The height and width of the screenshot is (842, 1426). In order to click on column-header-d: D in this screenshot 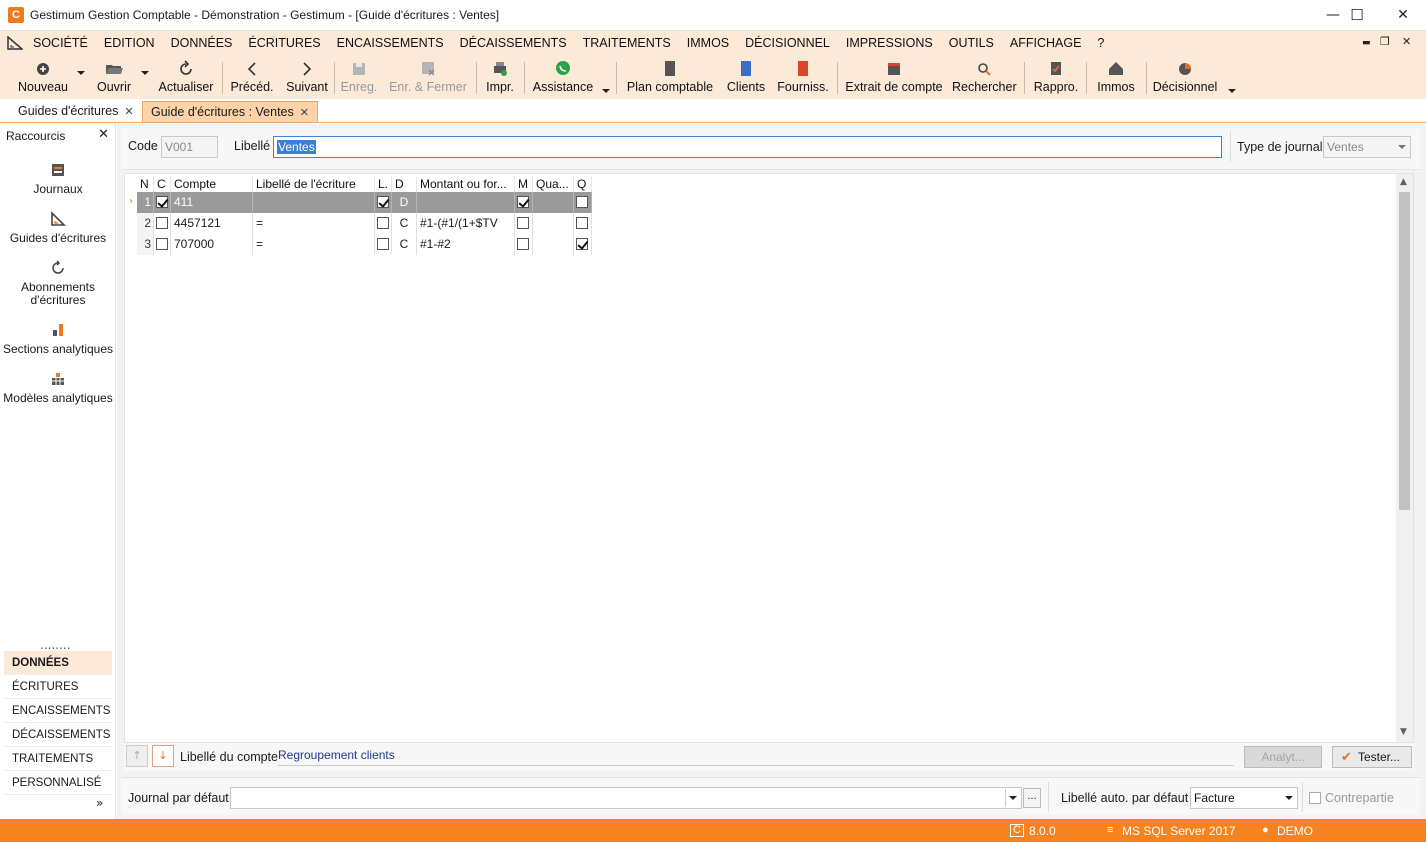, I will do `click(404, 184)`.